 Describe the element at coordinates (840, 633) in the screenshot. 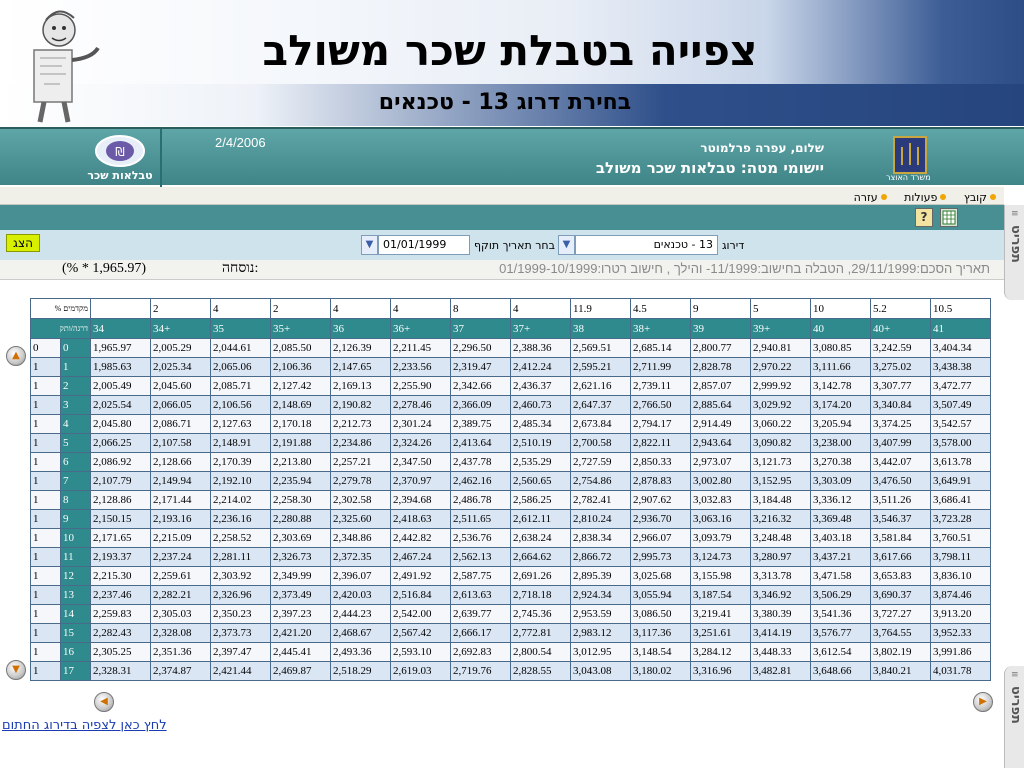

I see `salary-cell: 3,576.77` at that location.